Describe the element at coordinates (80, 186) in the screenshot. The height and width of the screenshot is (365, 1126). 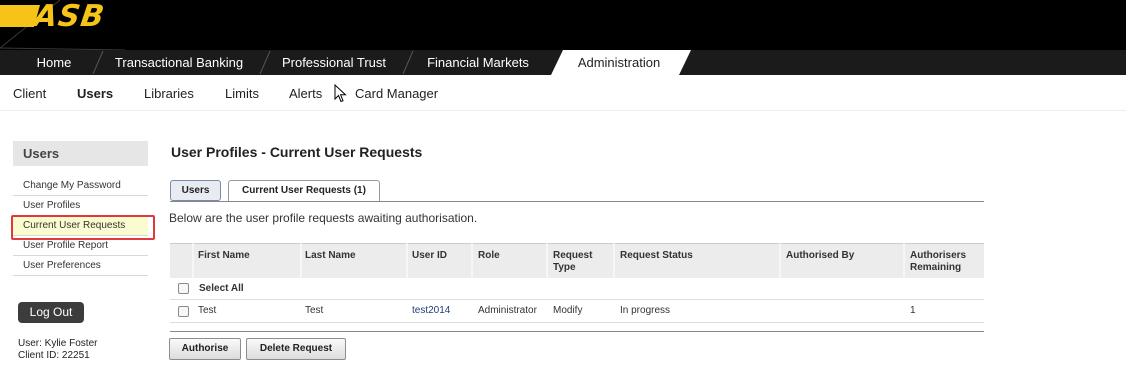
I see `sidebar-item-change-password: Change My Password` at that location.